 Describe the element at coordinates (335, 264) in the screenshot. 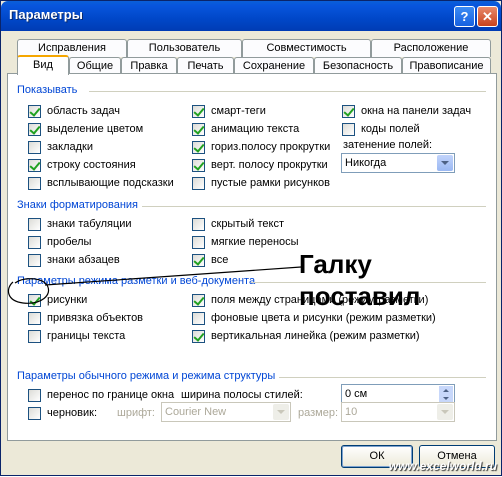

I see `annotation-text-line1: Галку` at that location.